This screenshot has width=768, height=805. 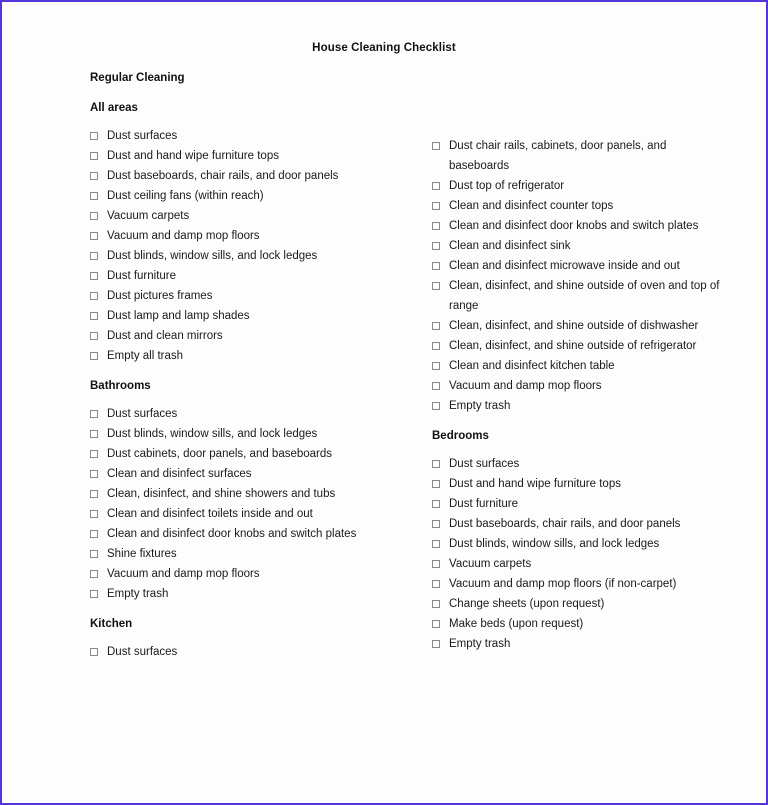 I want to click on list-item: Clean and disinfect sink, so click(x=577, y=246).